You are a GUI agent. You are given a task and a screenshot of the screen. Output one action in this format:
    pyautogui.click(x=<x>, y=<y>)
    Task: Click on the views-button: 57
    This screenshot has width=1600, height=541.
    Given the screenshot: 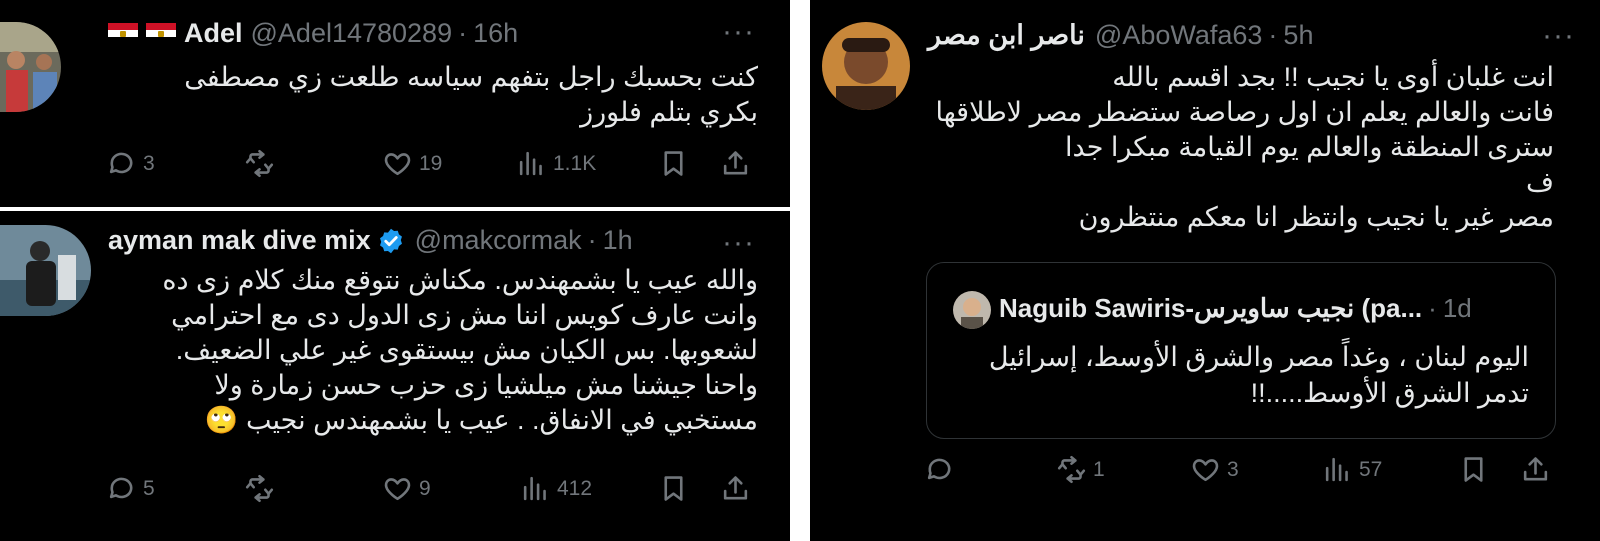 What is the action you would take?
    pyautogui.click(x=1352, y=469)
    